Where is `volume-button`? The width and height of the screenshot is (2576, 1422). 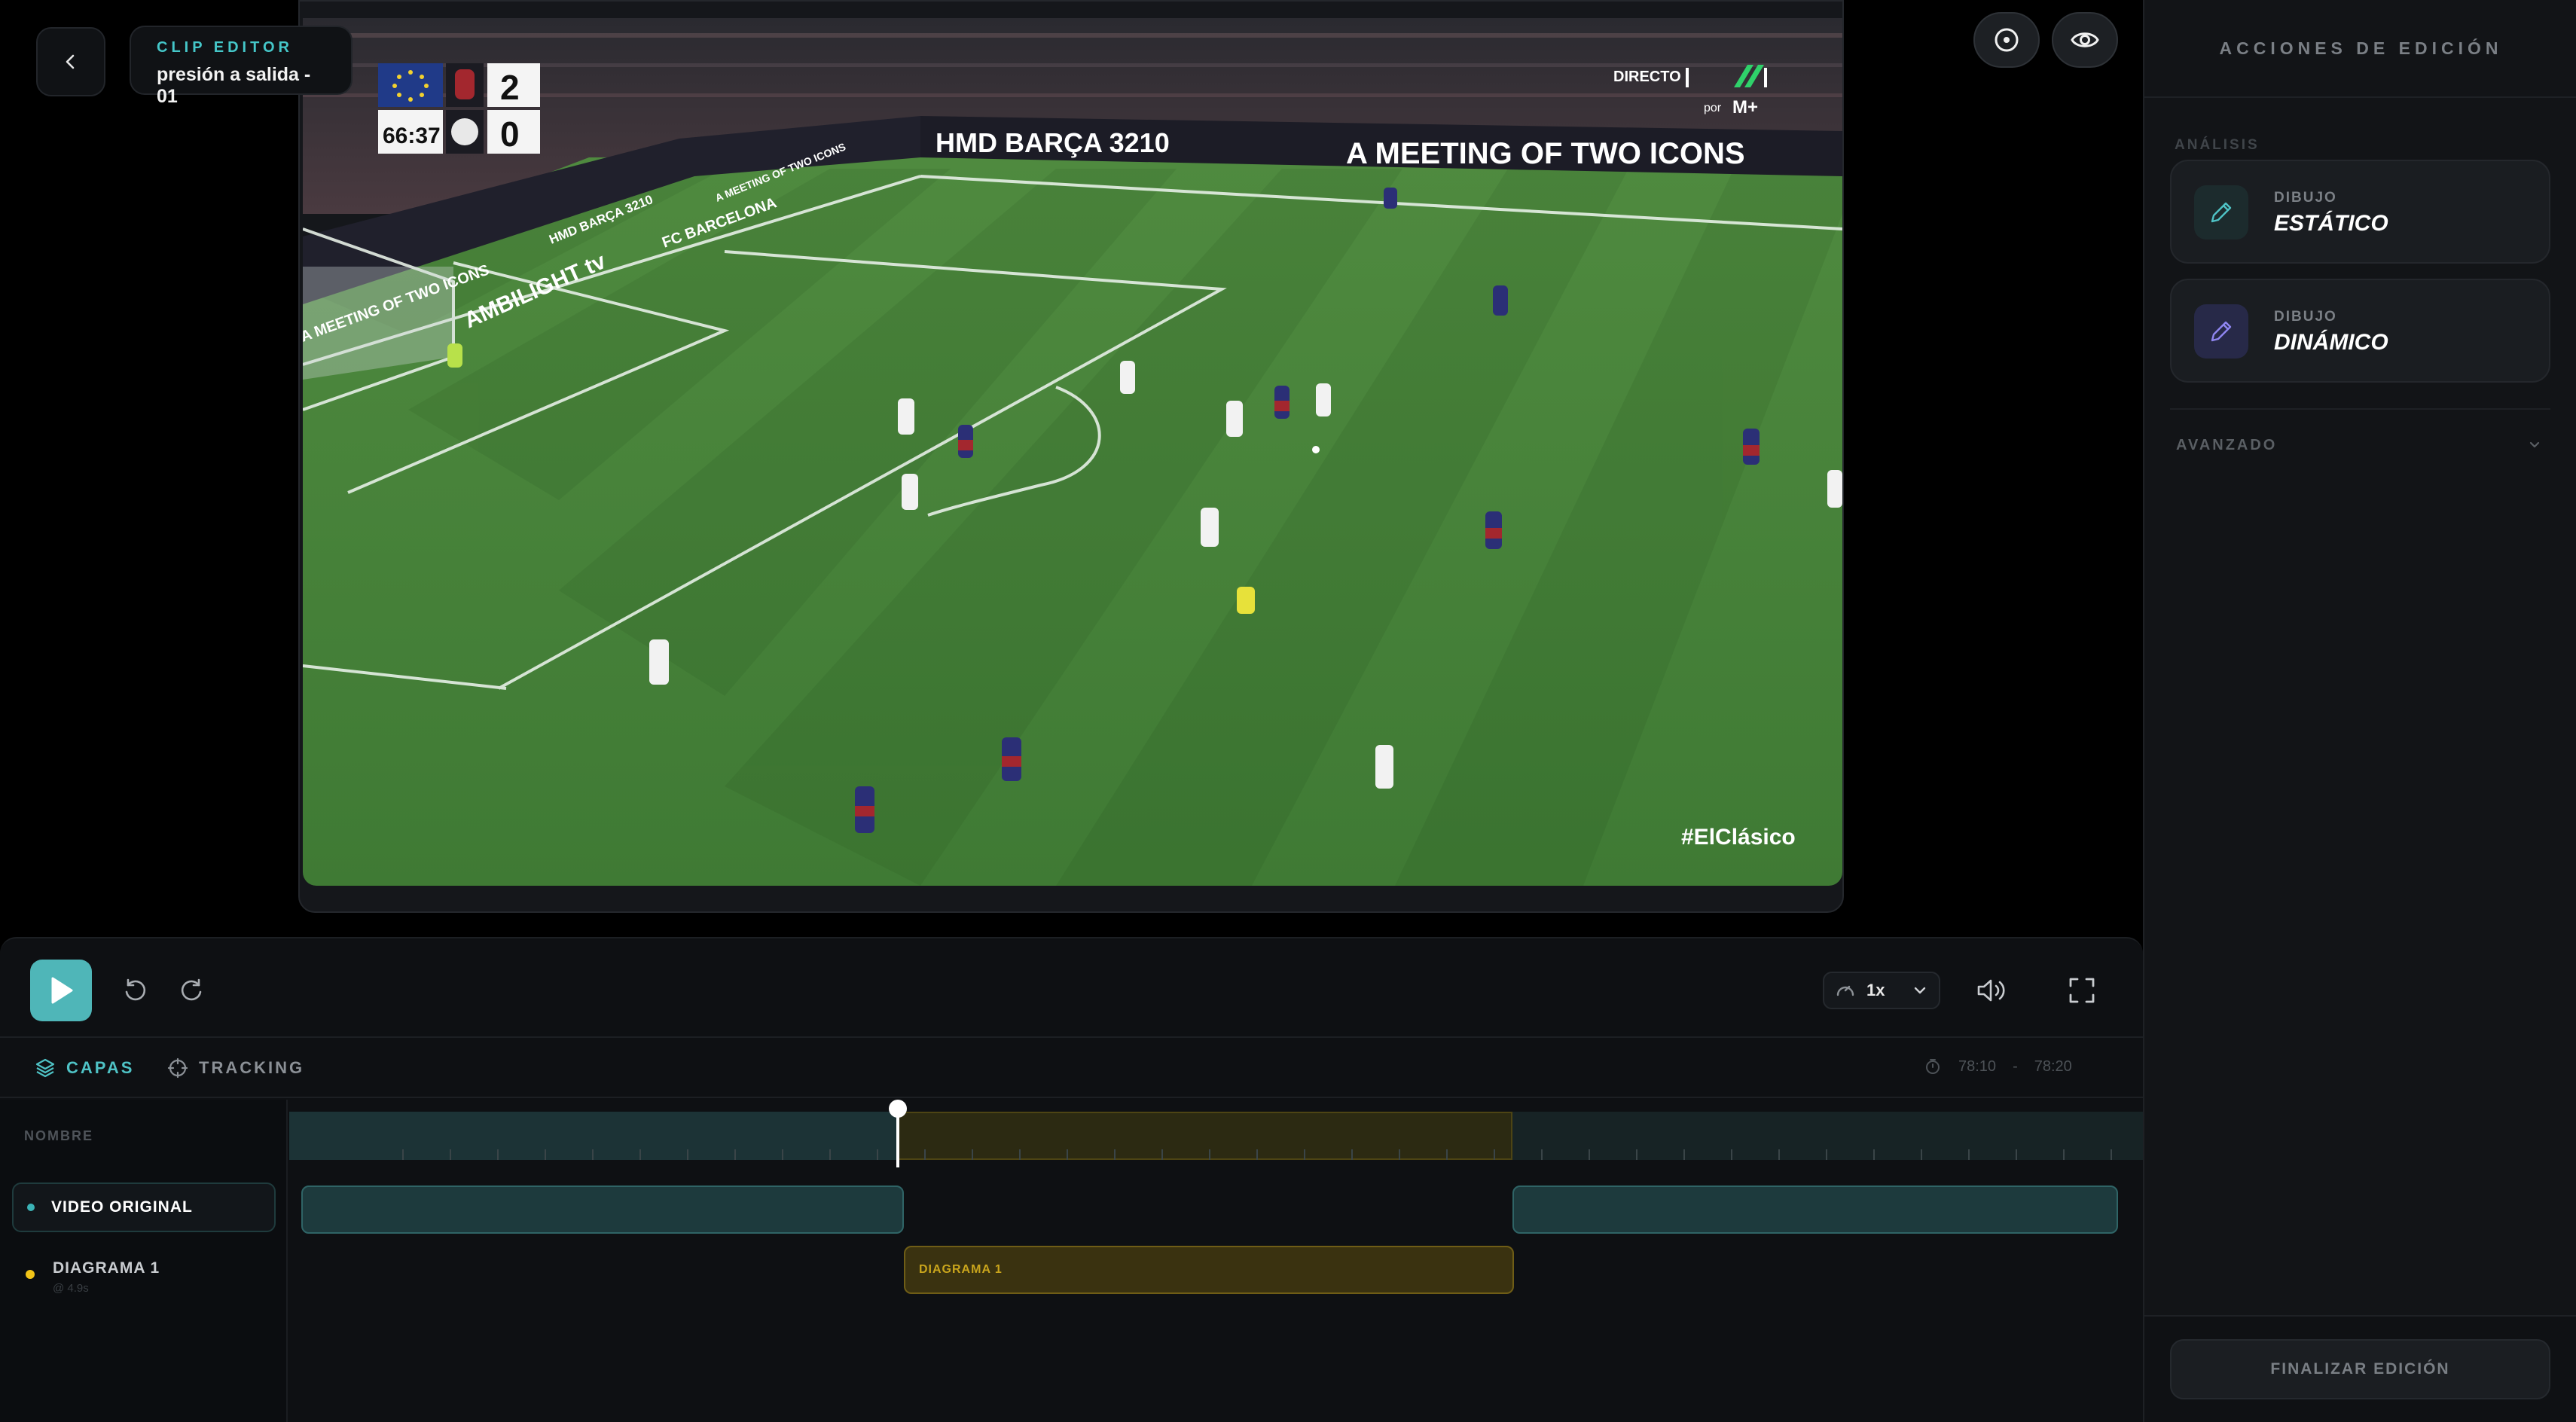
volume-button is located at coordinates (1992, 990).